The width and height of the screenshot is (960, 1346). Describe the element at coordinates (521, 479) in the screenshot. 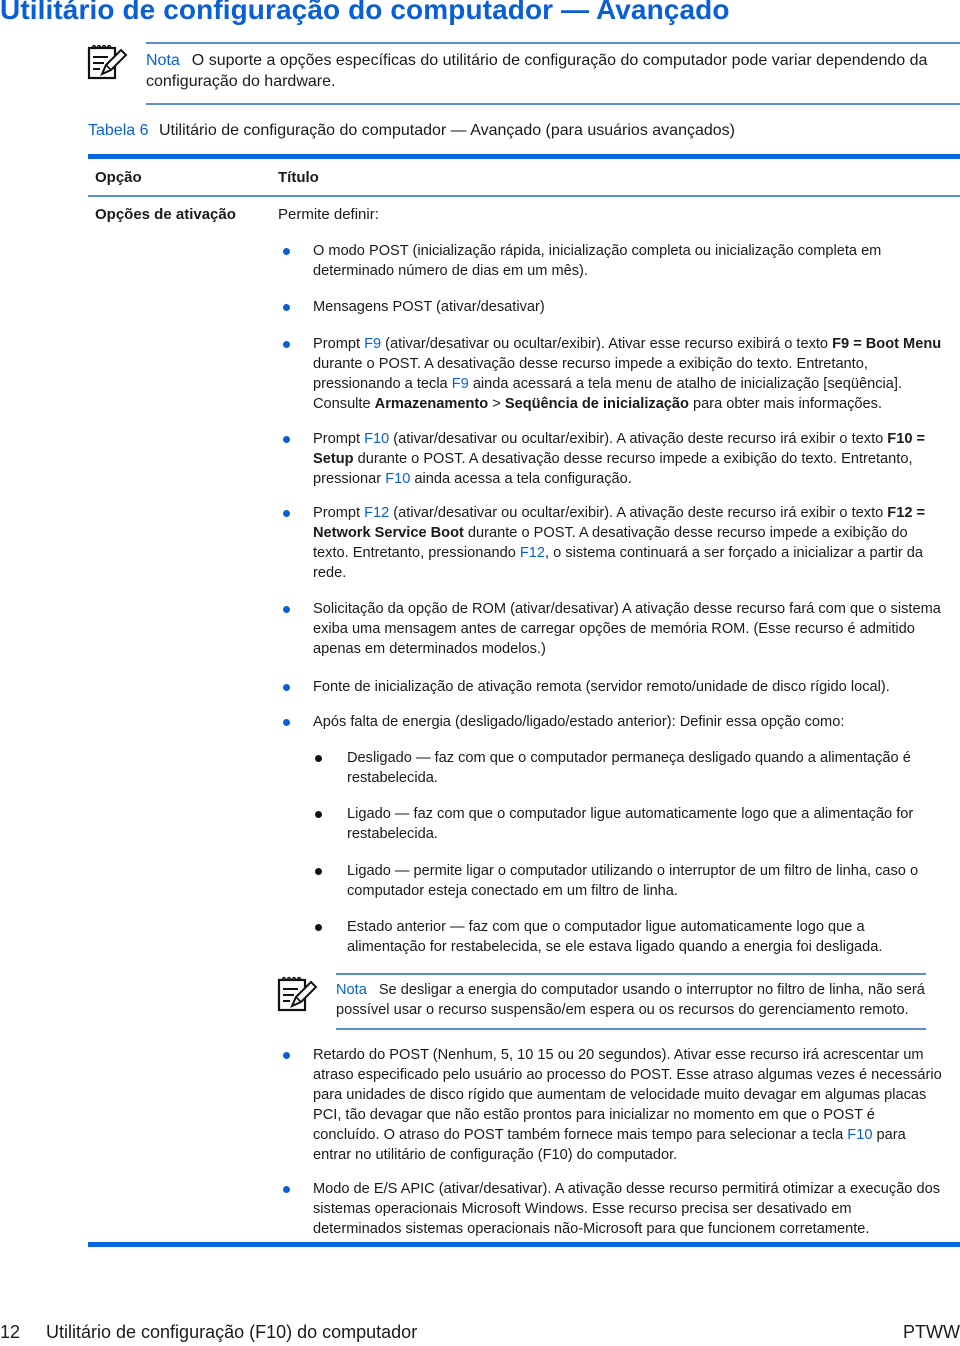

I see `item-text: ainda acessa a tela configuração.` at that location.